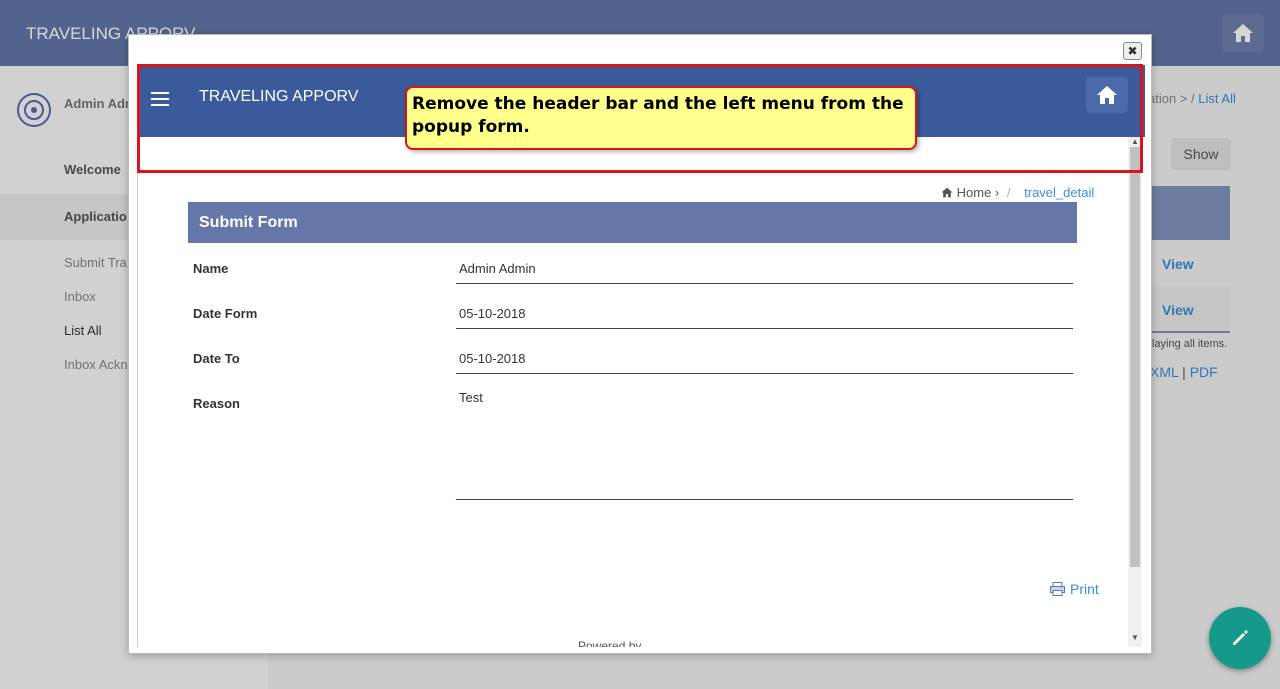  Describe the element at coordinates (1008, 192) in the screenshot. I see `breadcrumb-sep: /` at that location.